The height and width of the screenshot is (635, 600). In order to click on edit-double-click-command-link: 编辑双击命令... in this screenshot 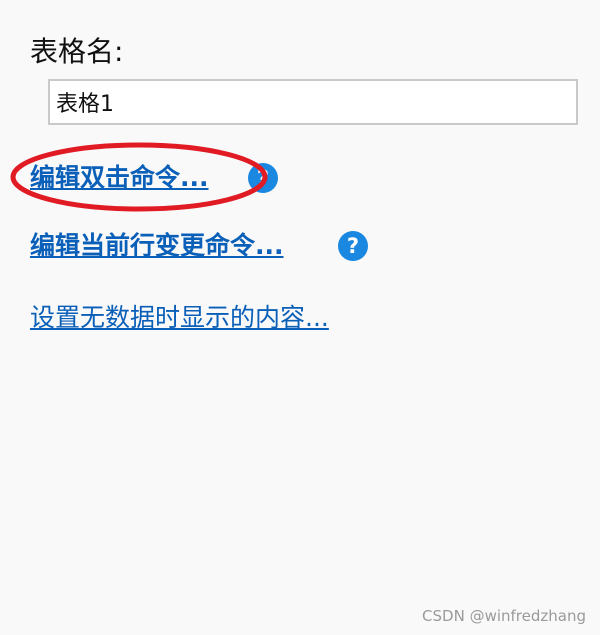, I will do `click(119, 178)`.